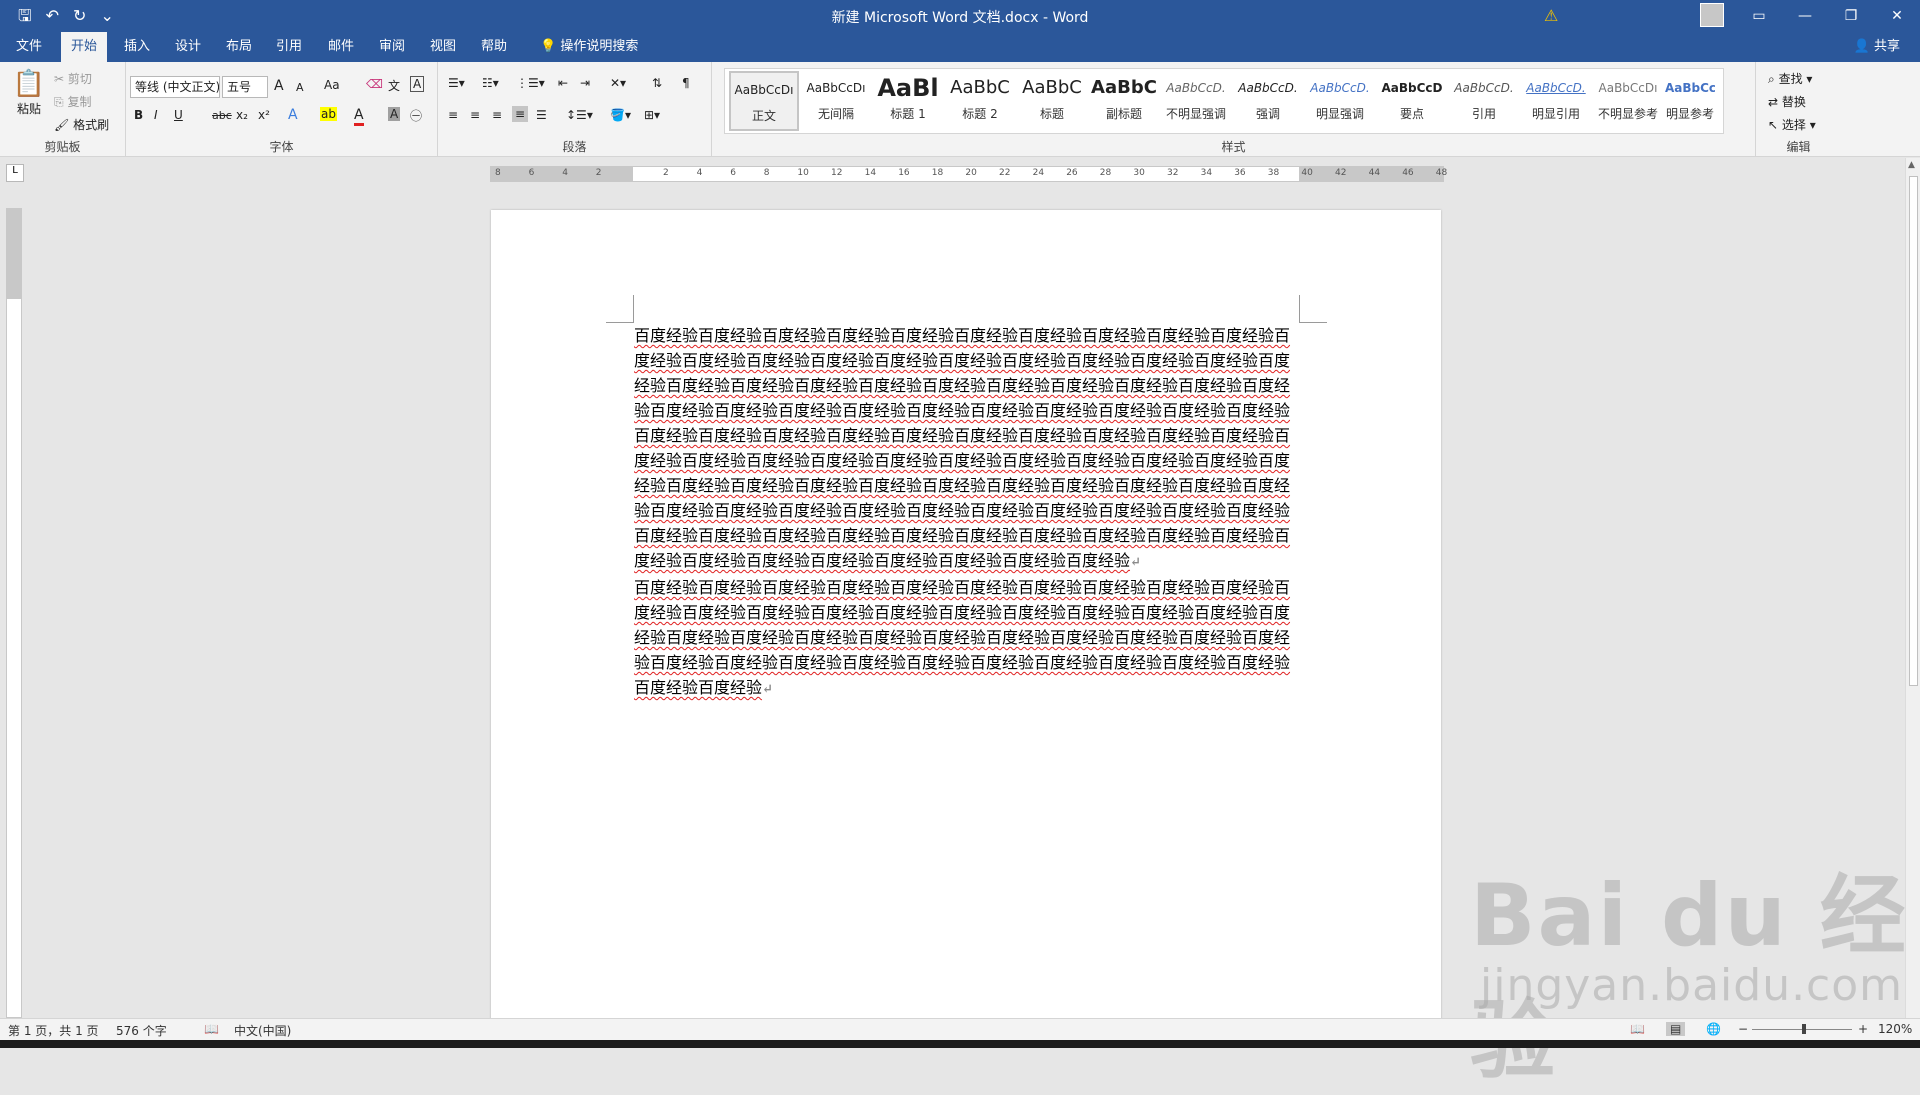  I want to click on decrease-indent-icon: ⇤, so click(563, 83).